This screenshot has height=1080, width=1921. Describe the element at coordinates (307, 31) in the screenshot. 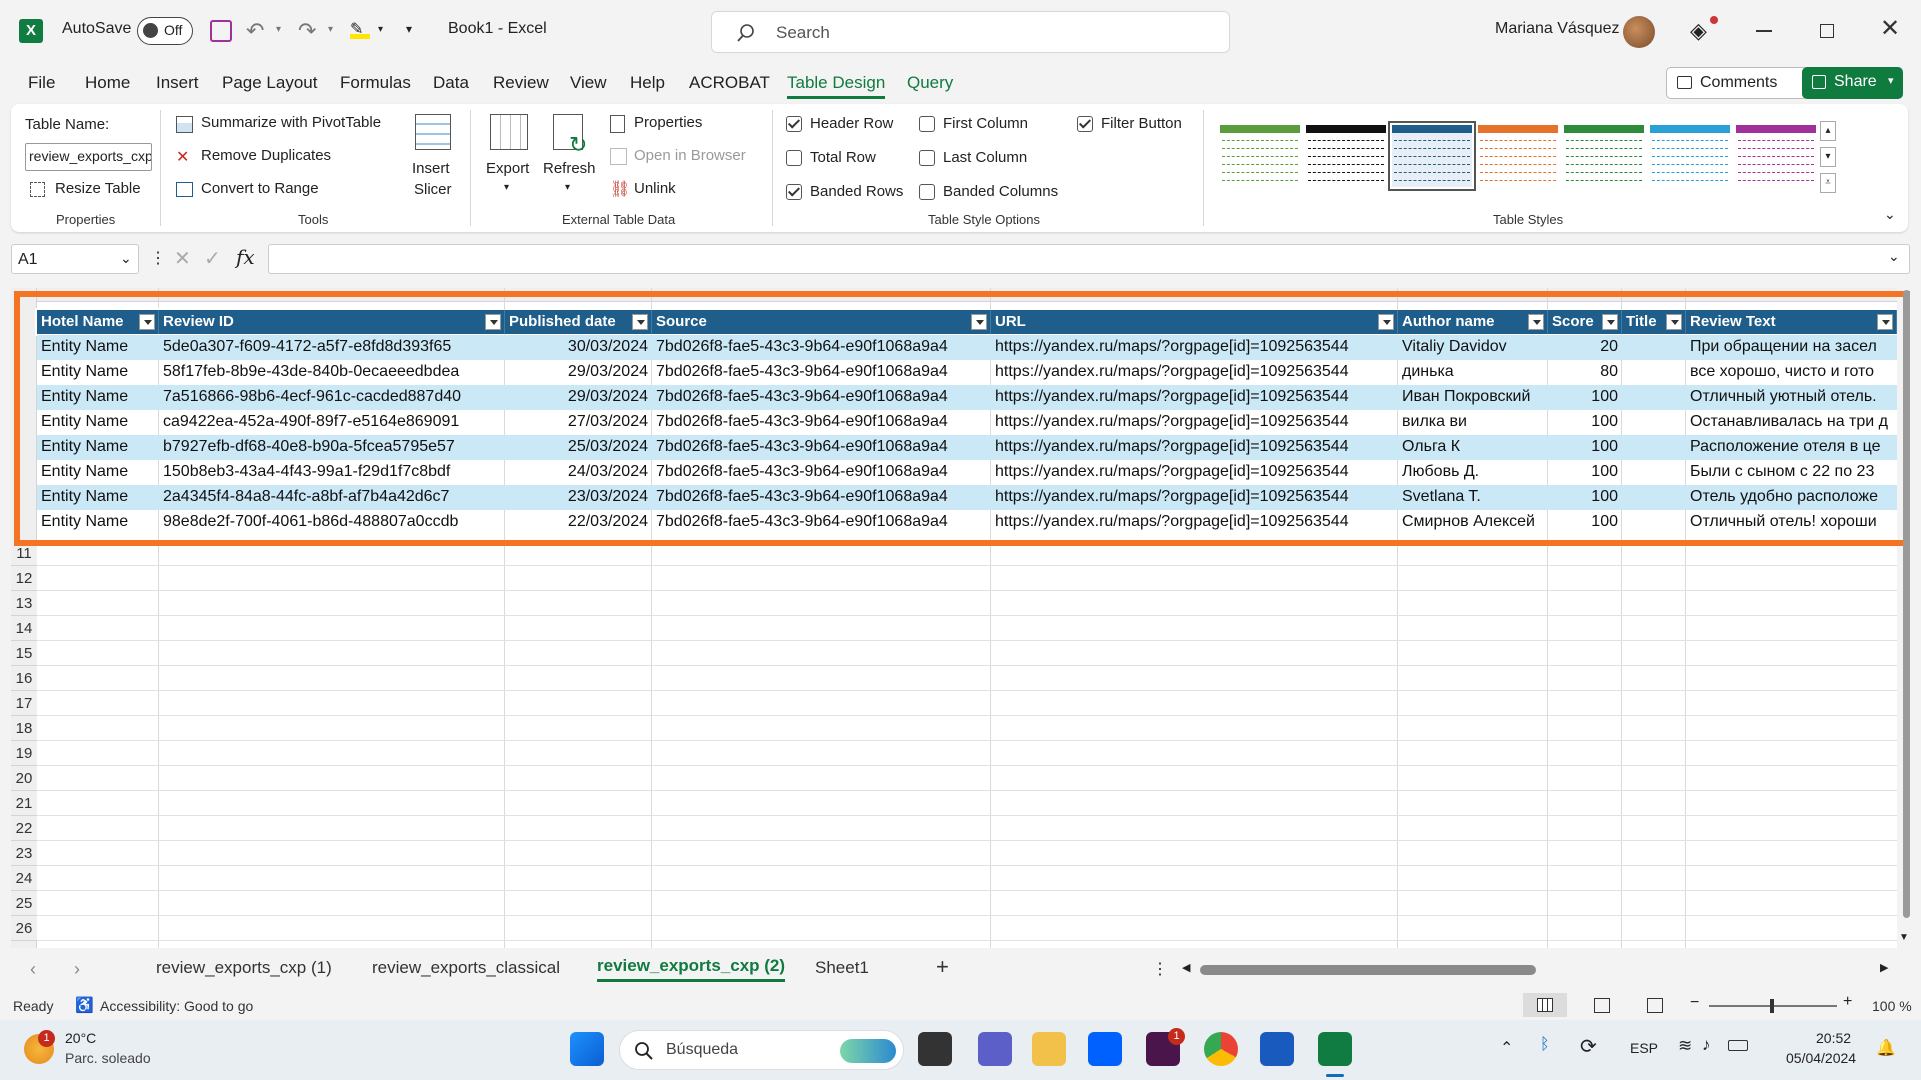

I see `redo-icon: ↷` at that location.